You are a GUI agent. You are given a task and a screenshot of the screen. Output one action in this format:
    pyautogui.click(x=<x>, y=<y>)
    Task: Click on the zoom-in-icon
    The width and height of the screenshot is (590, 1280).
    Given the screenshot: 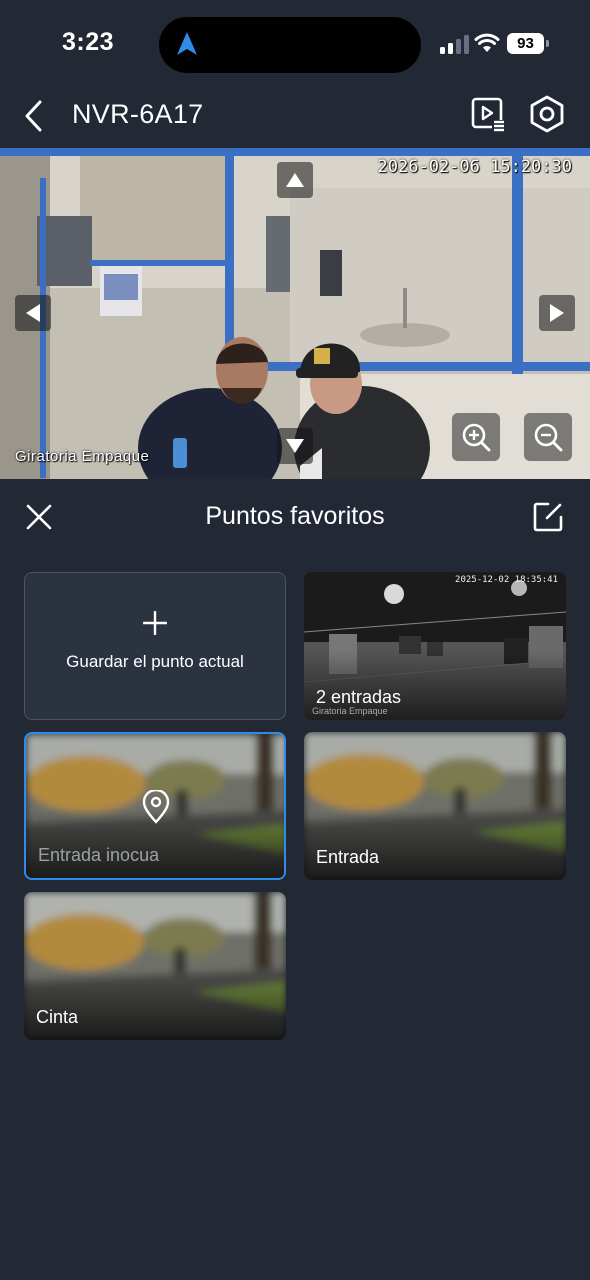 What is the action you would take?
    pyautogui.click(x=476, y=437)
    